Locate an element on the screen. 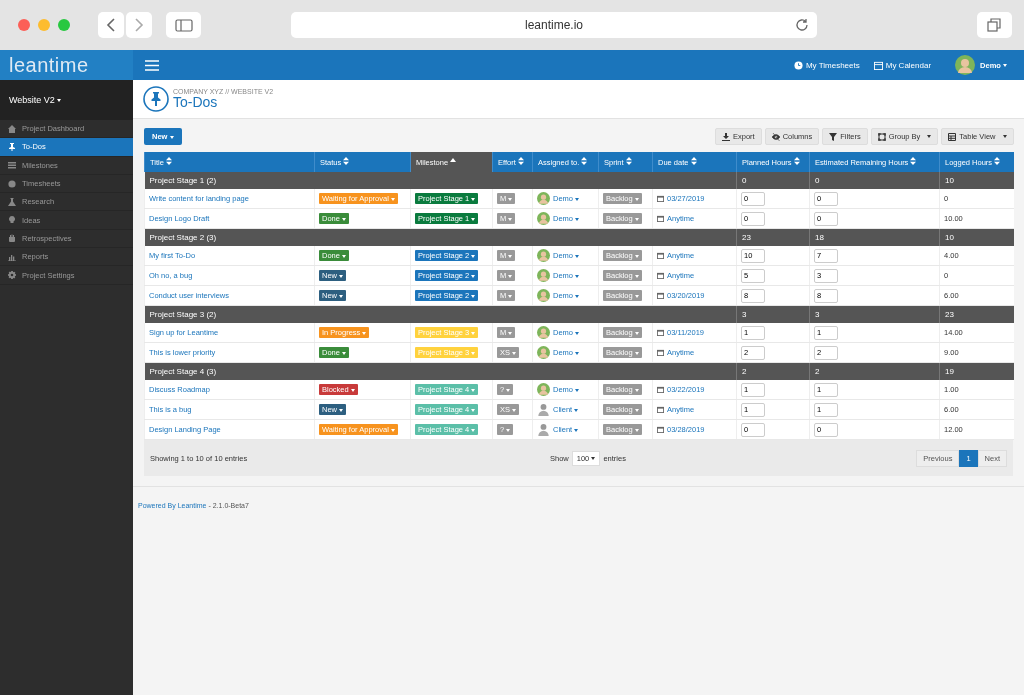  group-heading: Project Stage 1 (2) is located at coordinates (440, 180).